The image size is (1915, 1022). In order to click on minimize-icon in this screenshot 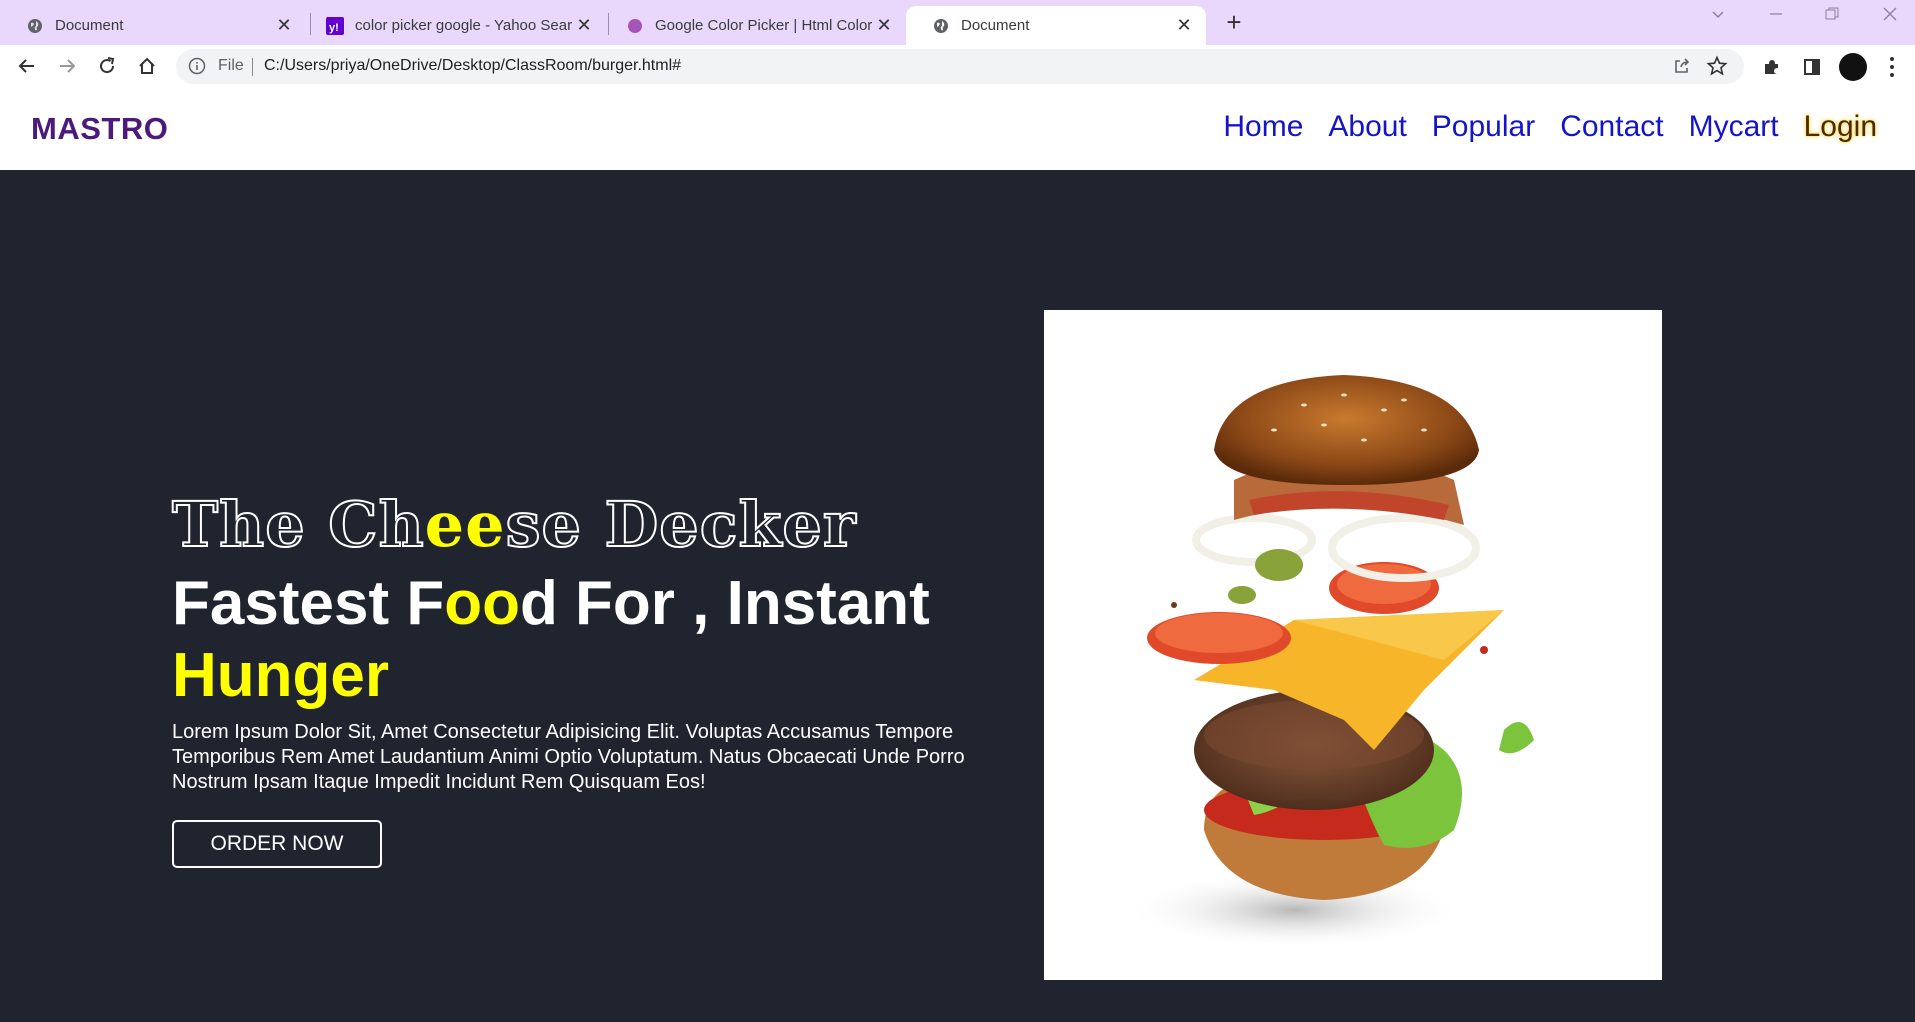, I will do `click(1776, 16)`.